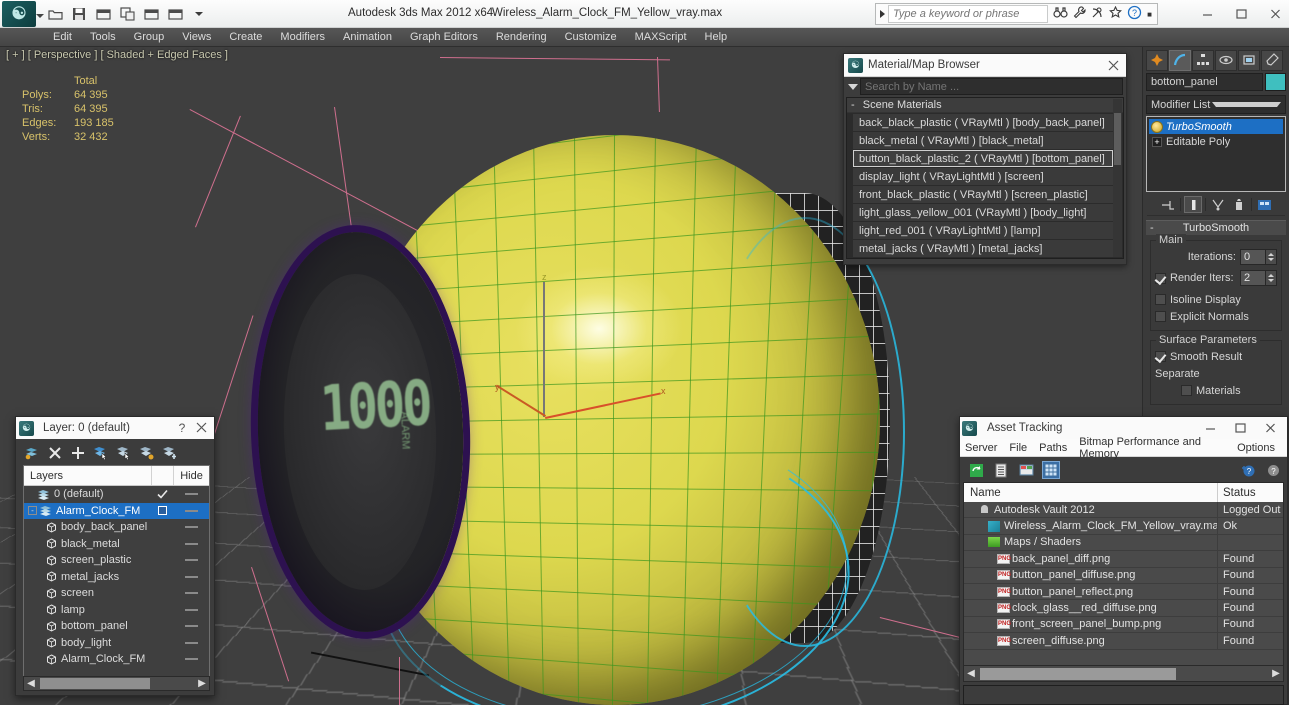 The width and height of the screenshot is (1289, 705). What do you see at coordinates (1249, 60) in the screenshot?
I see `display-tab-icon` at bounding box center [1249, 60].